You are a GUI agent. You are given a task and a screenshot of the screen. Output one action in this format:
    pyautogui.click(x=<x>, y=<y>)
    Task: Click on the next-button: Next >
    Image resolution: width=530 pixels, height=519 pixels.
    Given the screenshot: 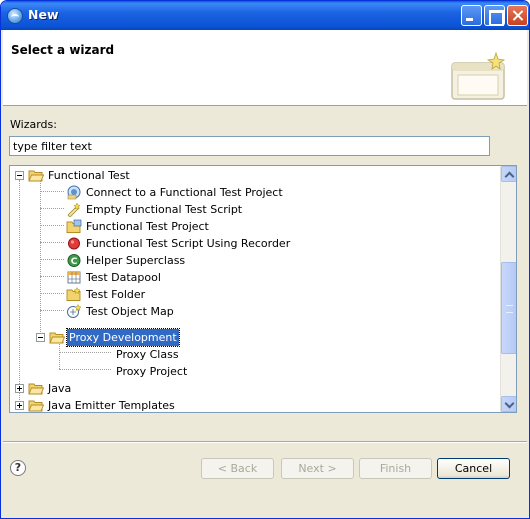 What is the action you would take?
    pyautogui.click(x=317, y=468)
    